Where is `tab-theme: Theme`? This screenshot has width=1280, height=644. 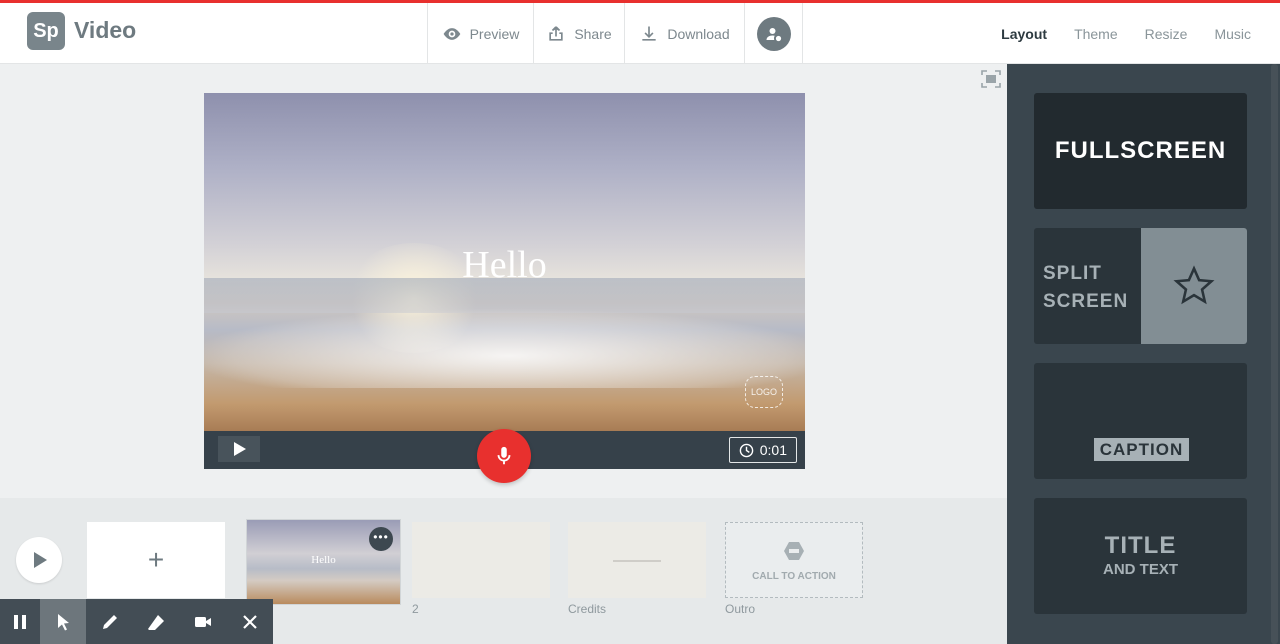
tab-theme: Theme is located at coordinates (1096, 34).